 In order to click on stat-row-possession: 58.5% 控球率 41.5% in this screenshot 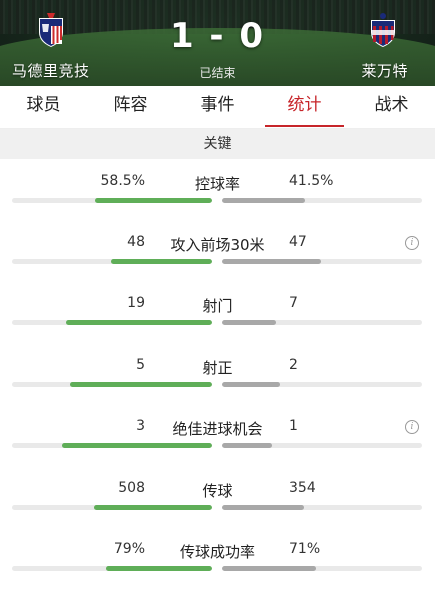, I will do `click(217, 192)`.